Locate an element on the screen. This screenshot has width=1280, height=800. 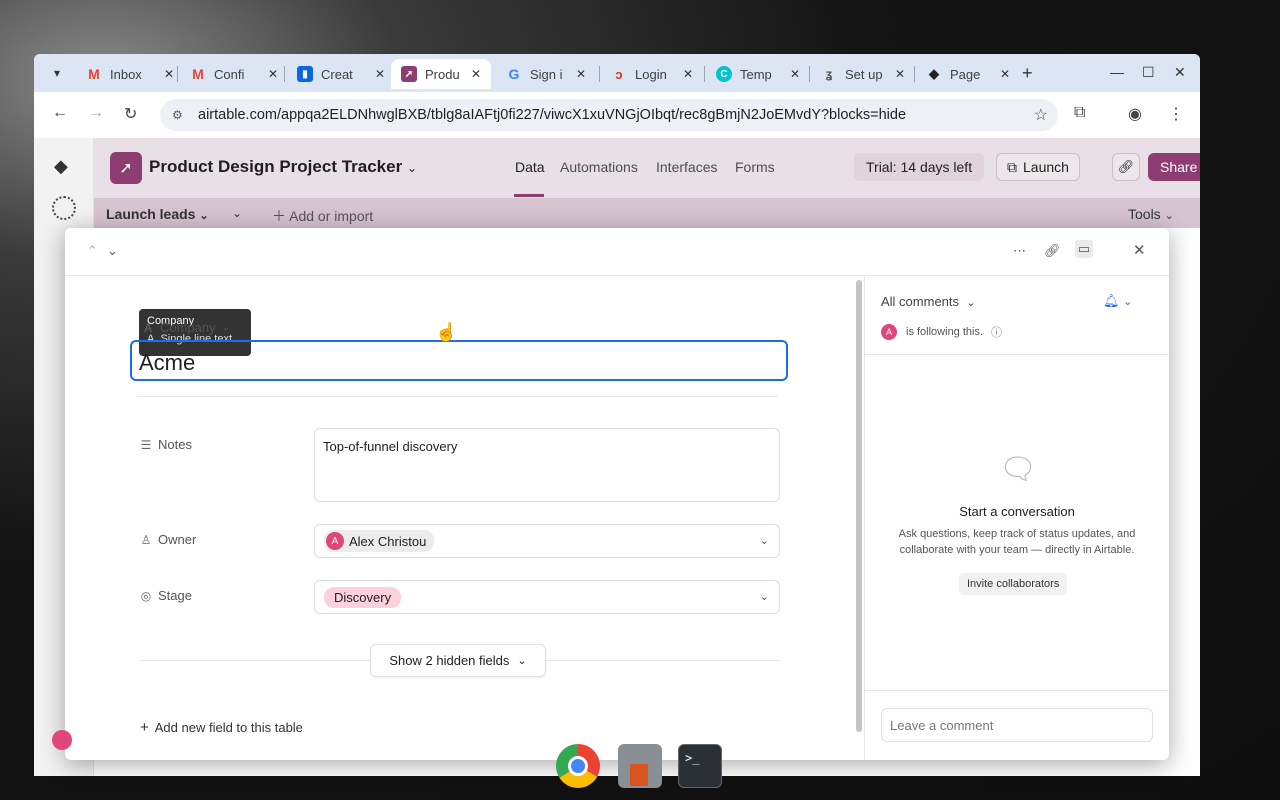
reload-icon: ↻ is located at coordinates (130, 114).